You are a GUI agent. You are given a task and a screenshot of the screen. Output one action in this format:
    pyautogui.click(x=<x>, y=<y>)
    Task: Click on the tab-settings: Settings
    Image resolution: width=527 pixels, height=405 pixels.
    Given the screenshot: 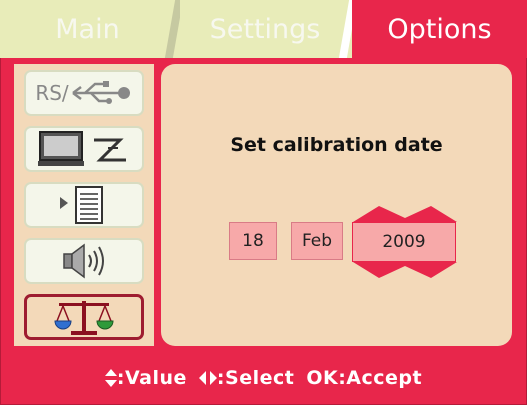 What is the action you would take?
    pyautogui.click(x=265, y=29)
    